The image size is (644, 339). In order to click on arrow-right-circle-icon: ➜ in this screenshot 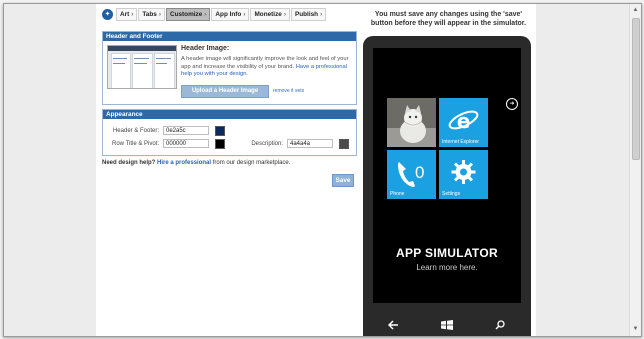, I will do `click(512, 104)`.